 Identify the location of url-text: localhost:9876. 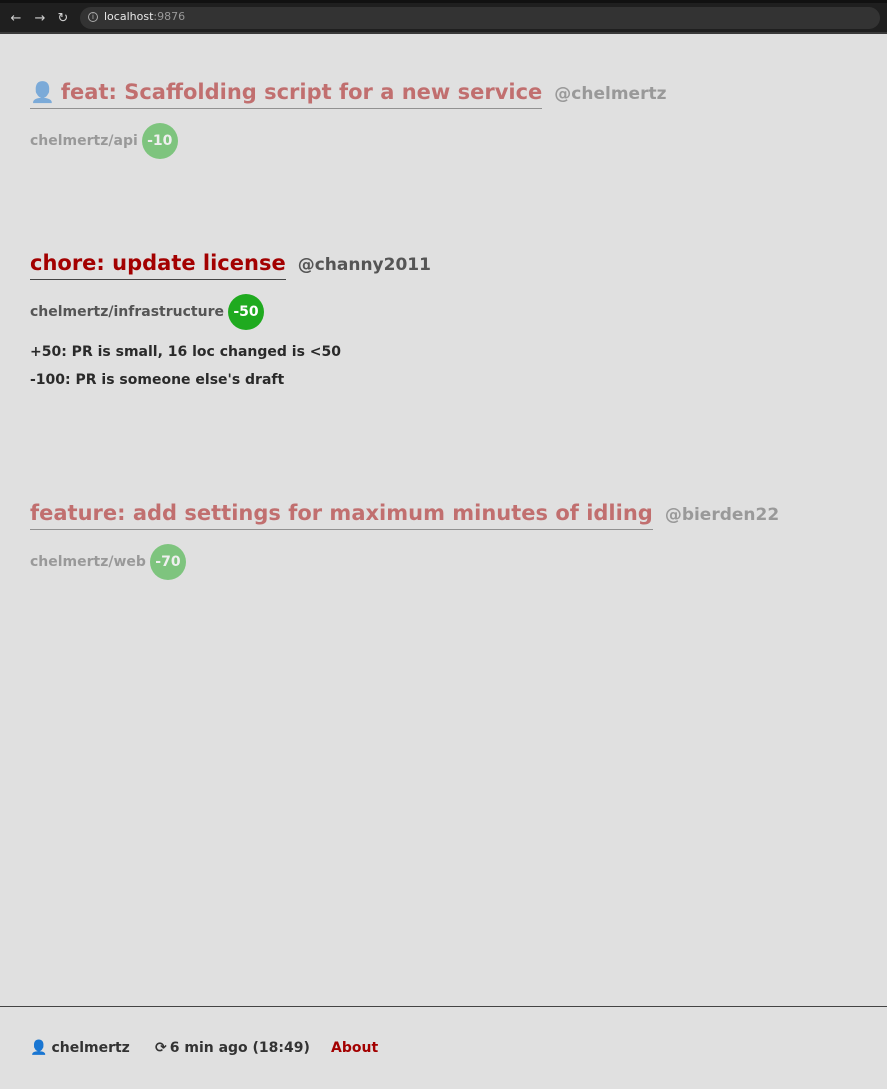
(144, 16).